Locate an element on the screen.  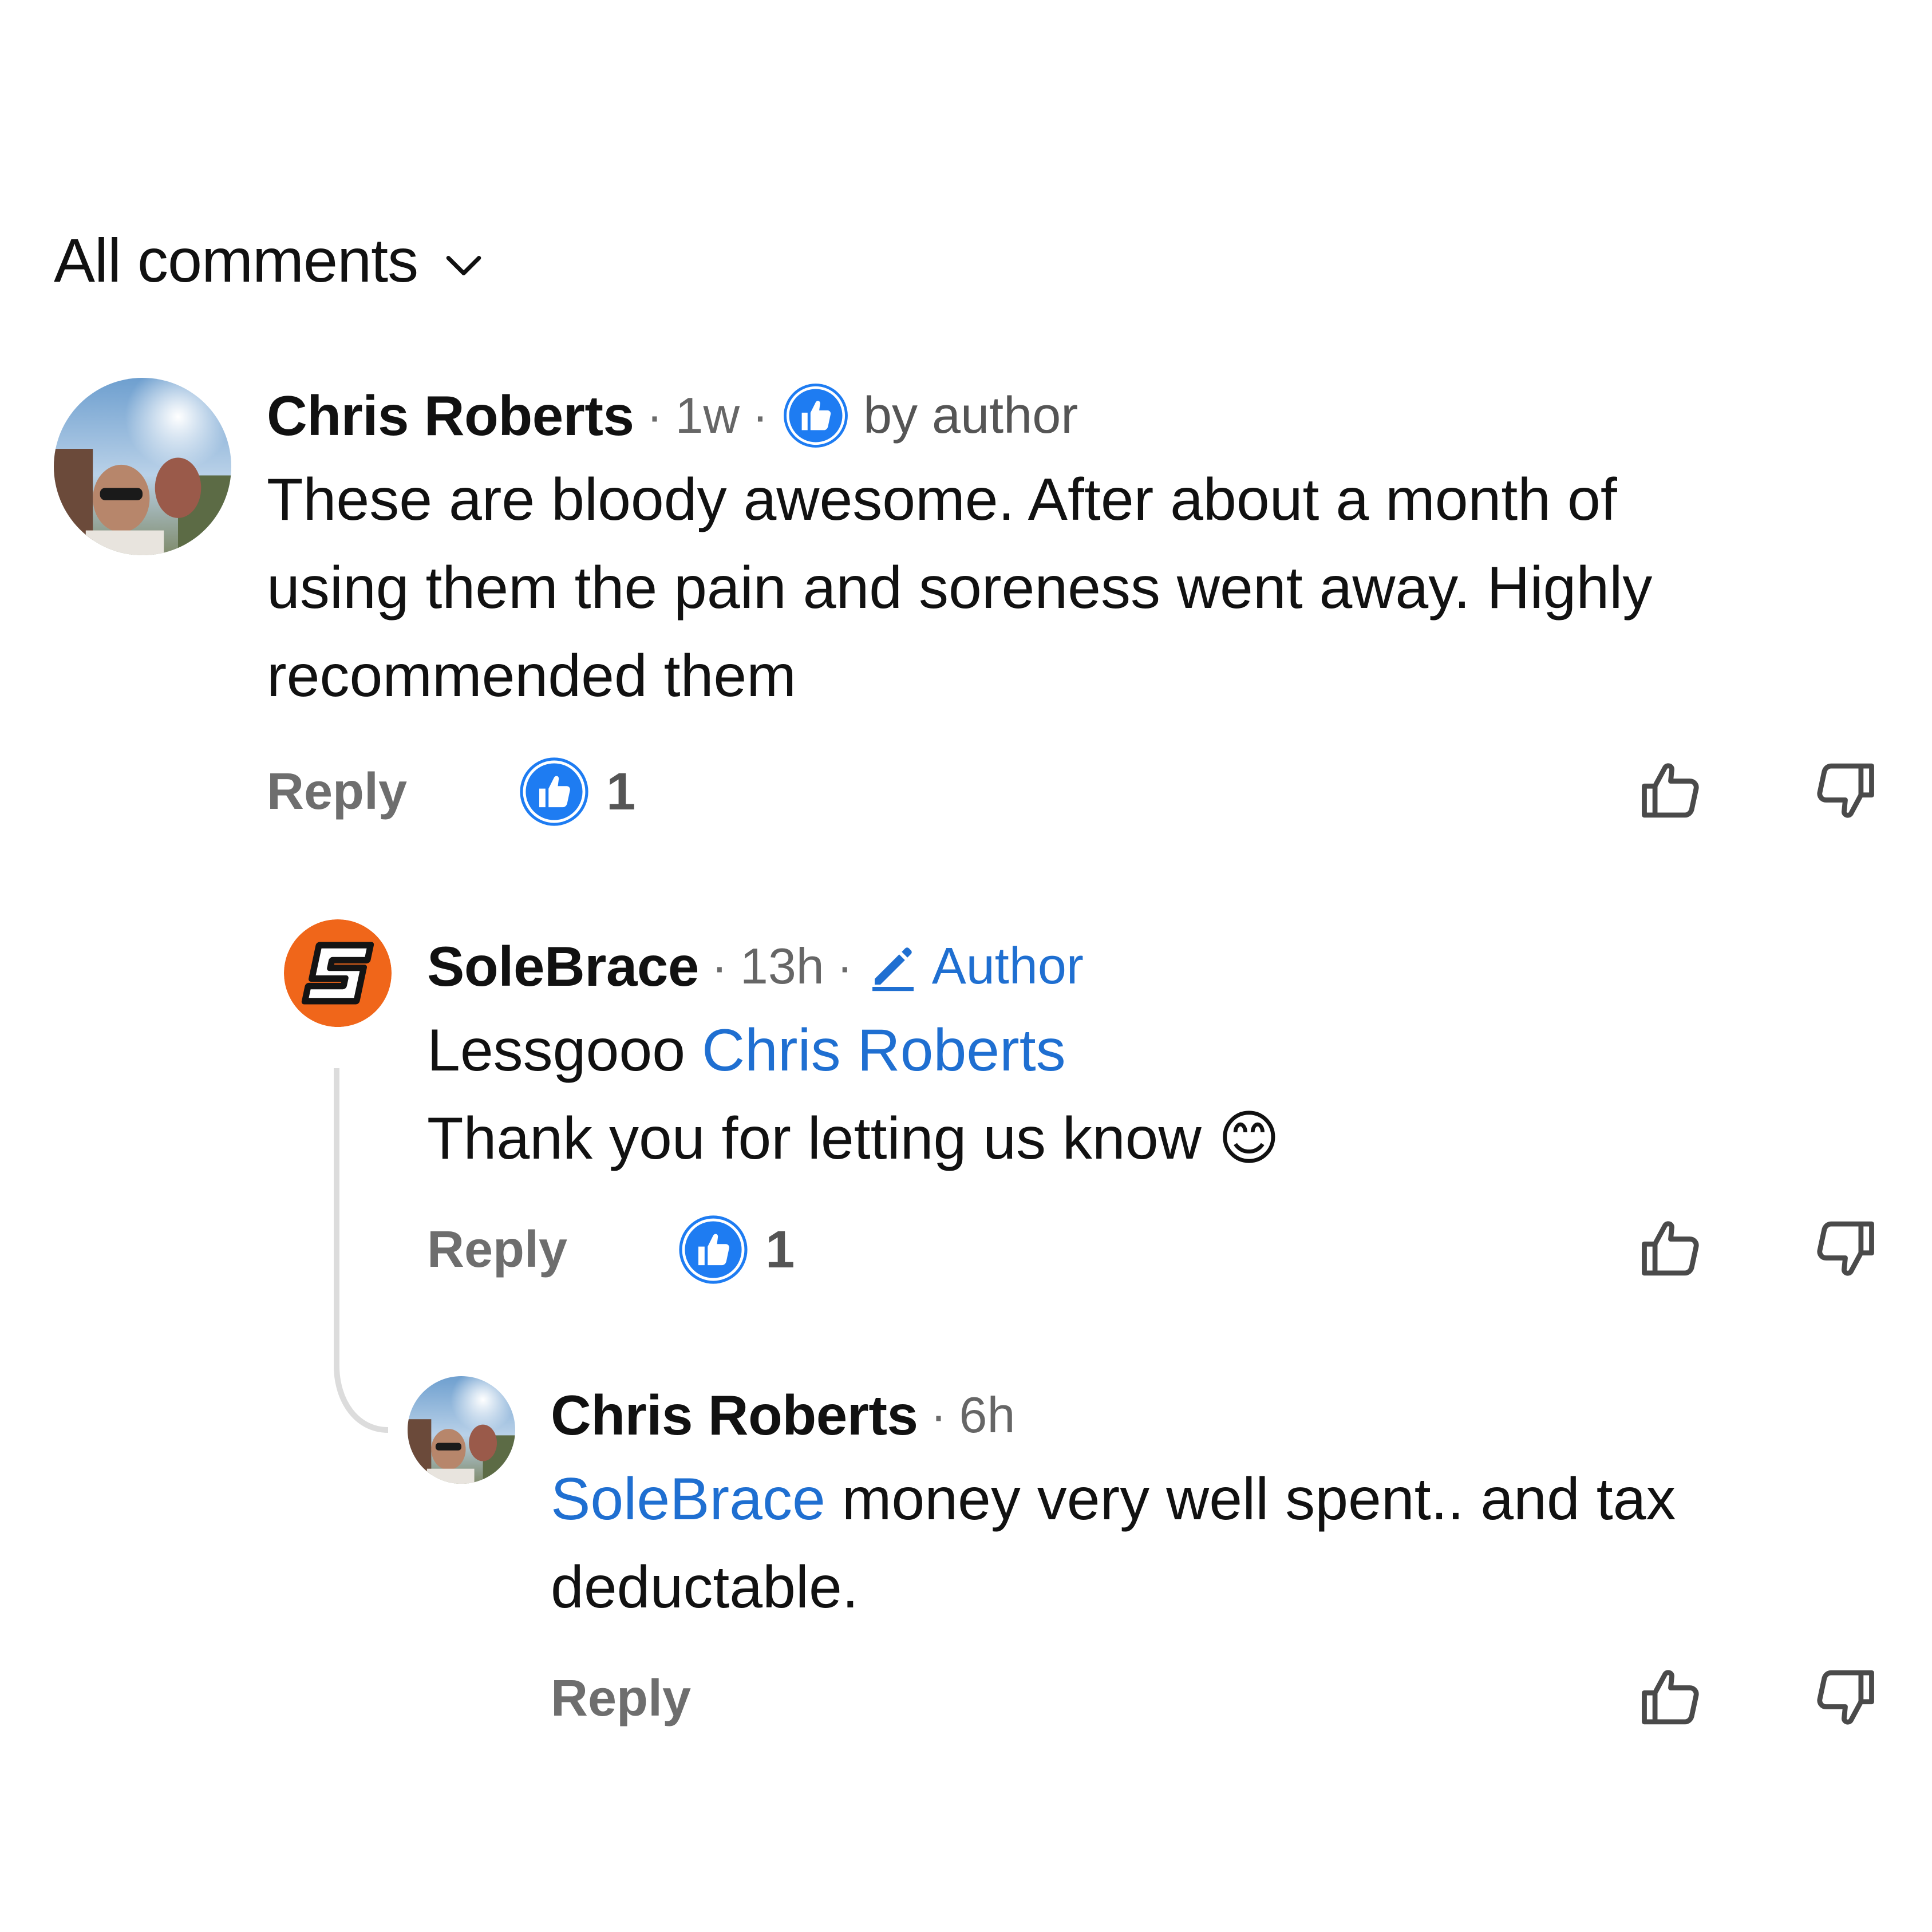
comment-text-line: Thank you for letting us know 😊 is located at coordinates (854, 1138).